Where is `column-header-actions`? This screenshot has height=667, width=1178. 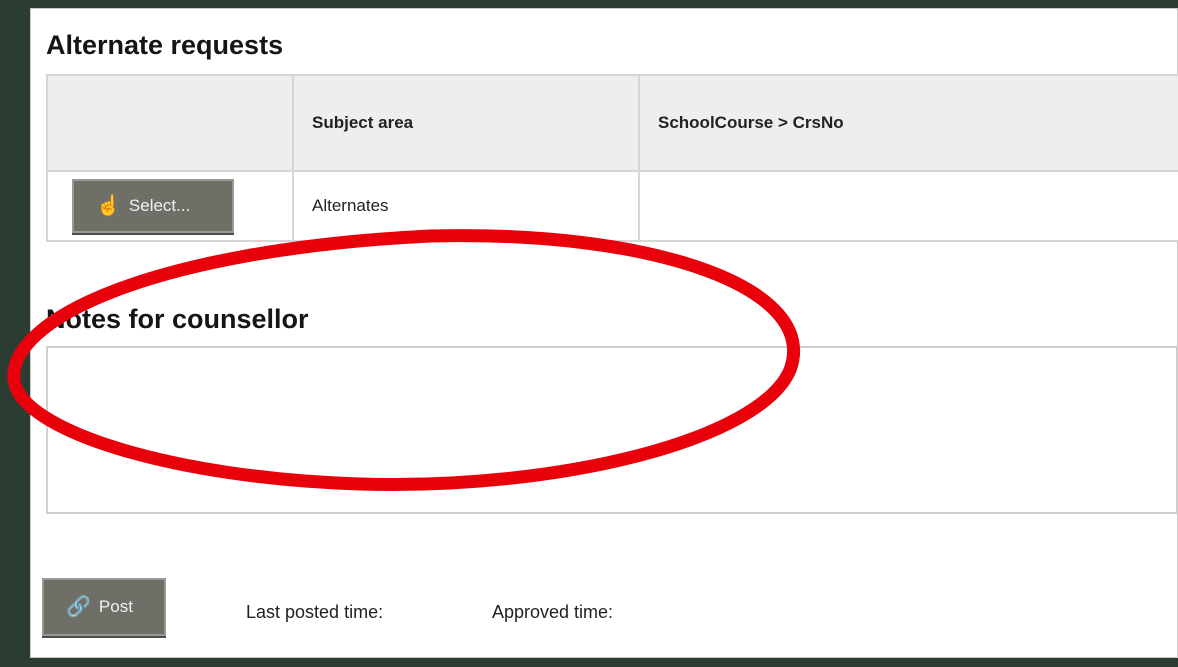 column-header-actions is located at coordinates (170, 123).